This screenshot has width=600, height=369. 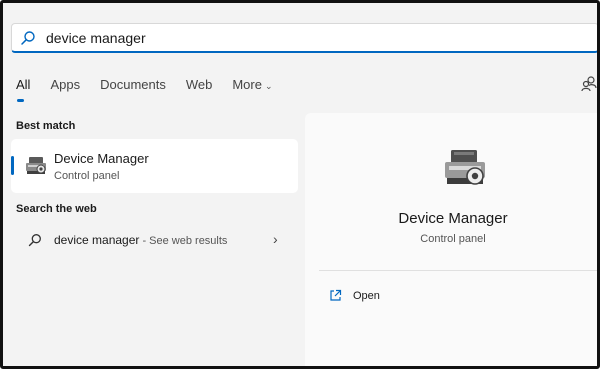 I want to click on best-match-label: Best match, so click(x=46, y=126).